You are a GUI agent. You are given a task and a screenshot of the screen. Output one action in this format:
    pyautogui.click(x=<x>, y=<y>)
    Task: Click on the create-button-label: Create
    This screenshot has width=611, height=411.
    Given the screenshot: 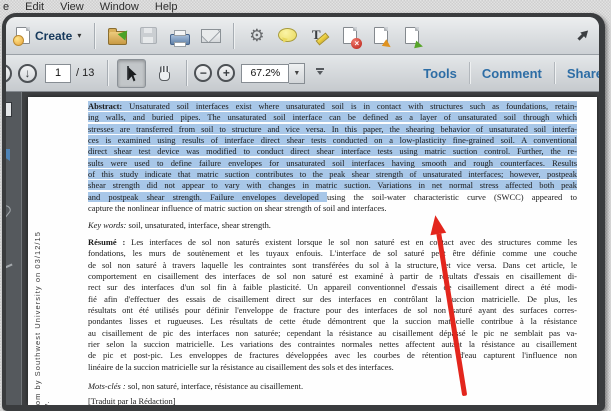 What is the action you would take?
    pyautogui.click(x=54, y=35)
    